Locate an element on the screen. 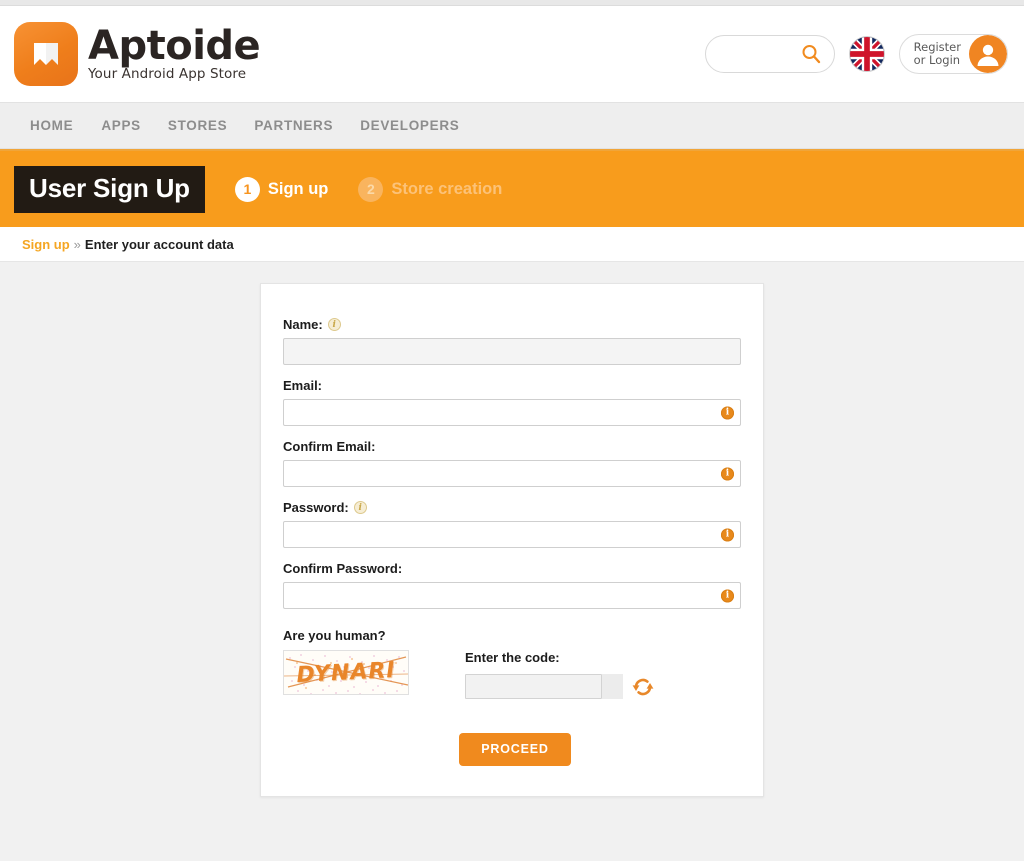 This screenshot has height=861, width=1024. step-store-creation-label: Store creation is located at coordinates (447, 188).